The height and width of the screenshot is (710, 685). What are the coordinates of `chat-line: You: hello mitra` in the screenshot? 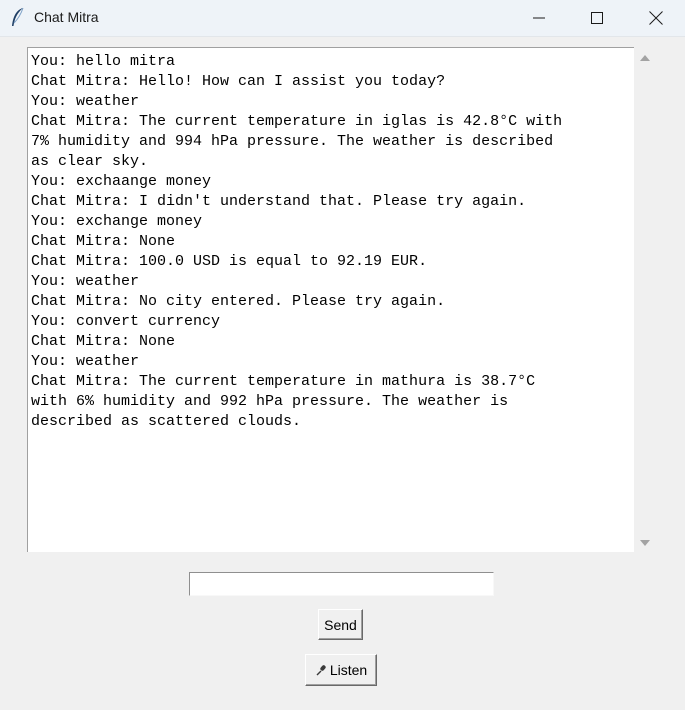 It's located at (103, 61).